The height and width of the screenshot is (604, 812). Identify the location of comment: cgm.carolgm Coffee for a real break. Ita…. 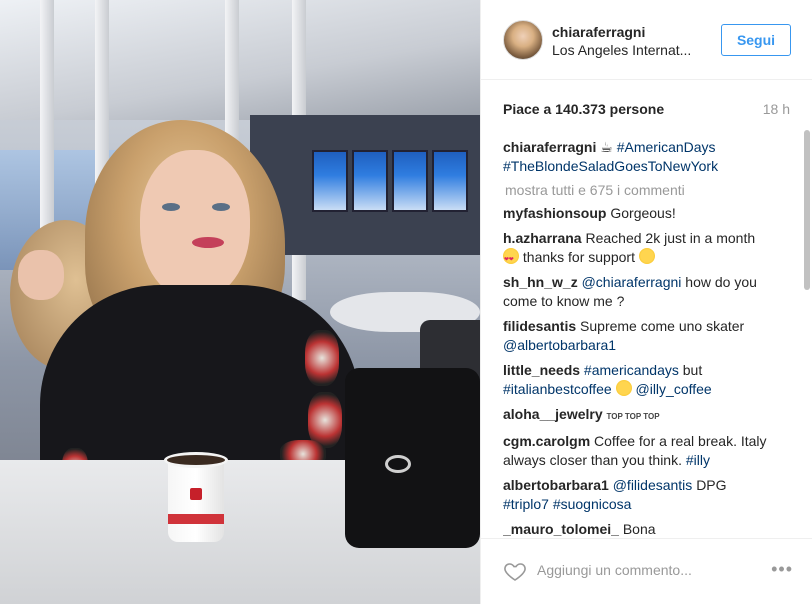
(649, 451).